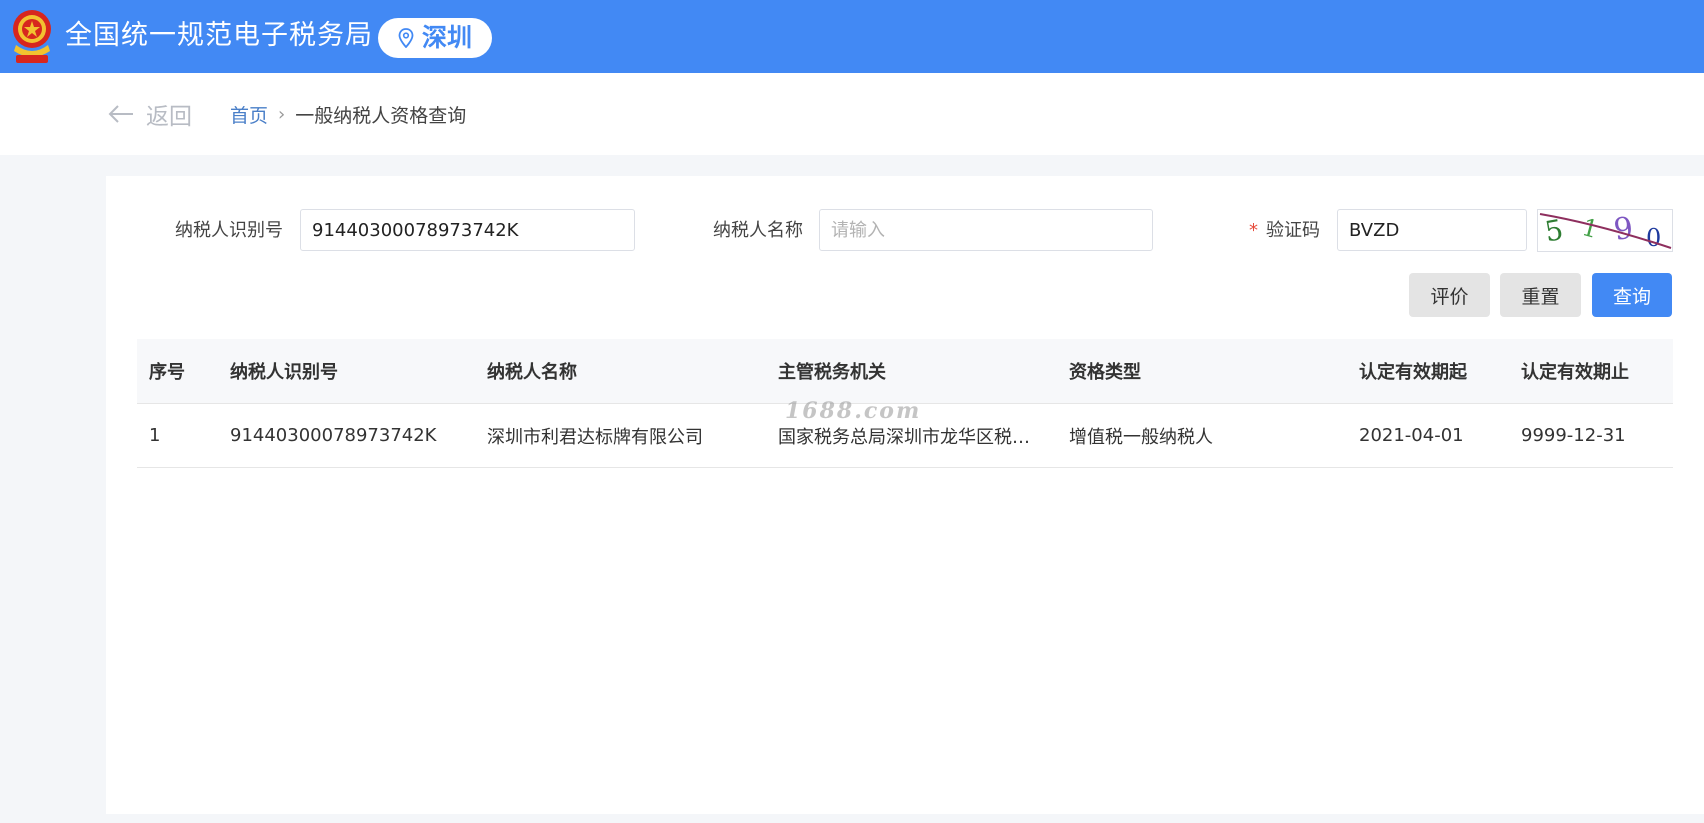  Describe the element at coordinates (1253, 230) in the screenshot. I see `required-mark: *` at that location.